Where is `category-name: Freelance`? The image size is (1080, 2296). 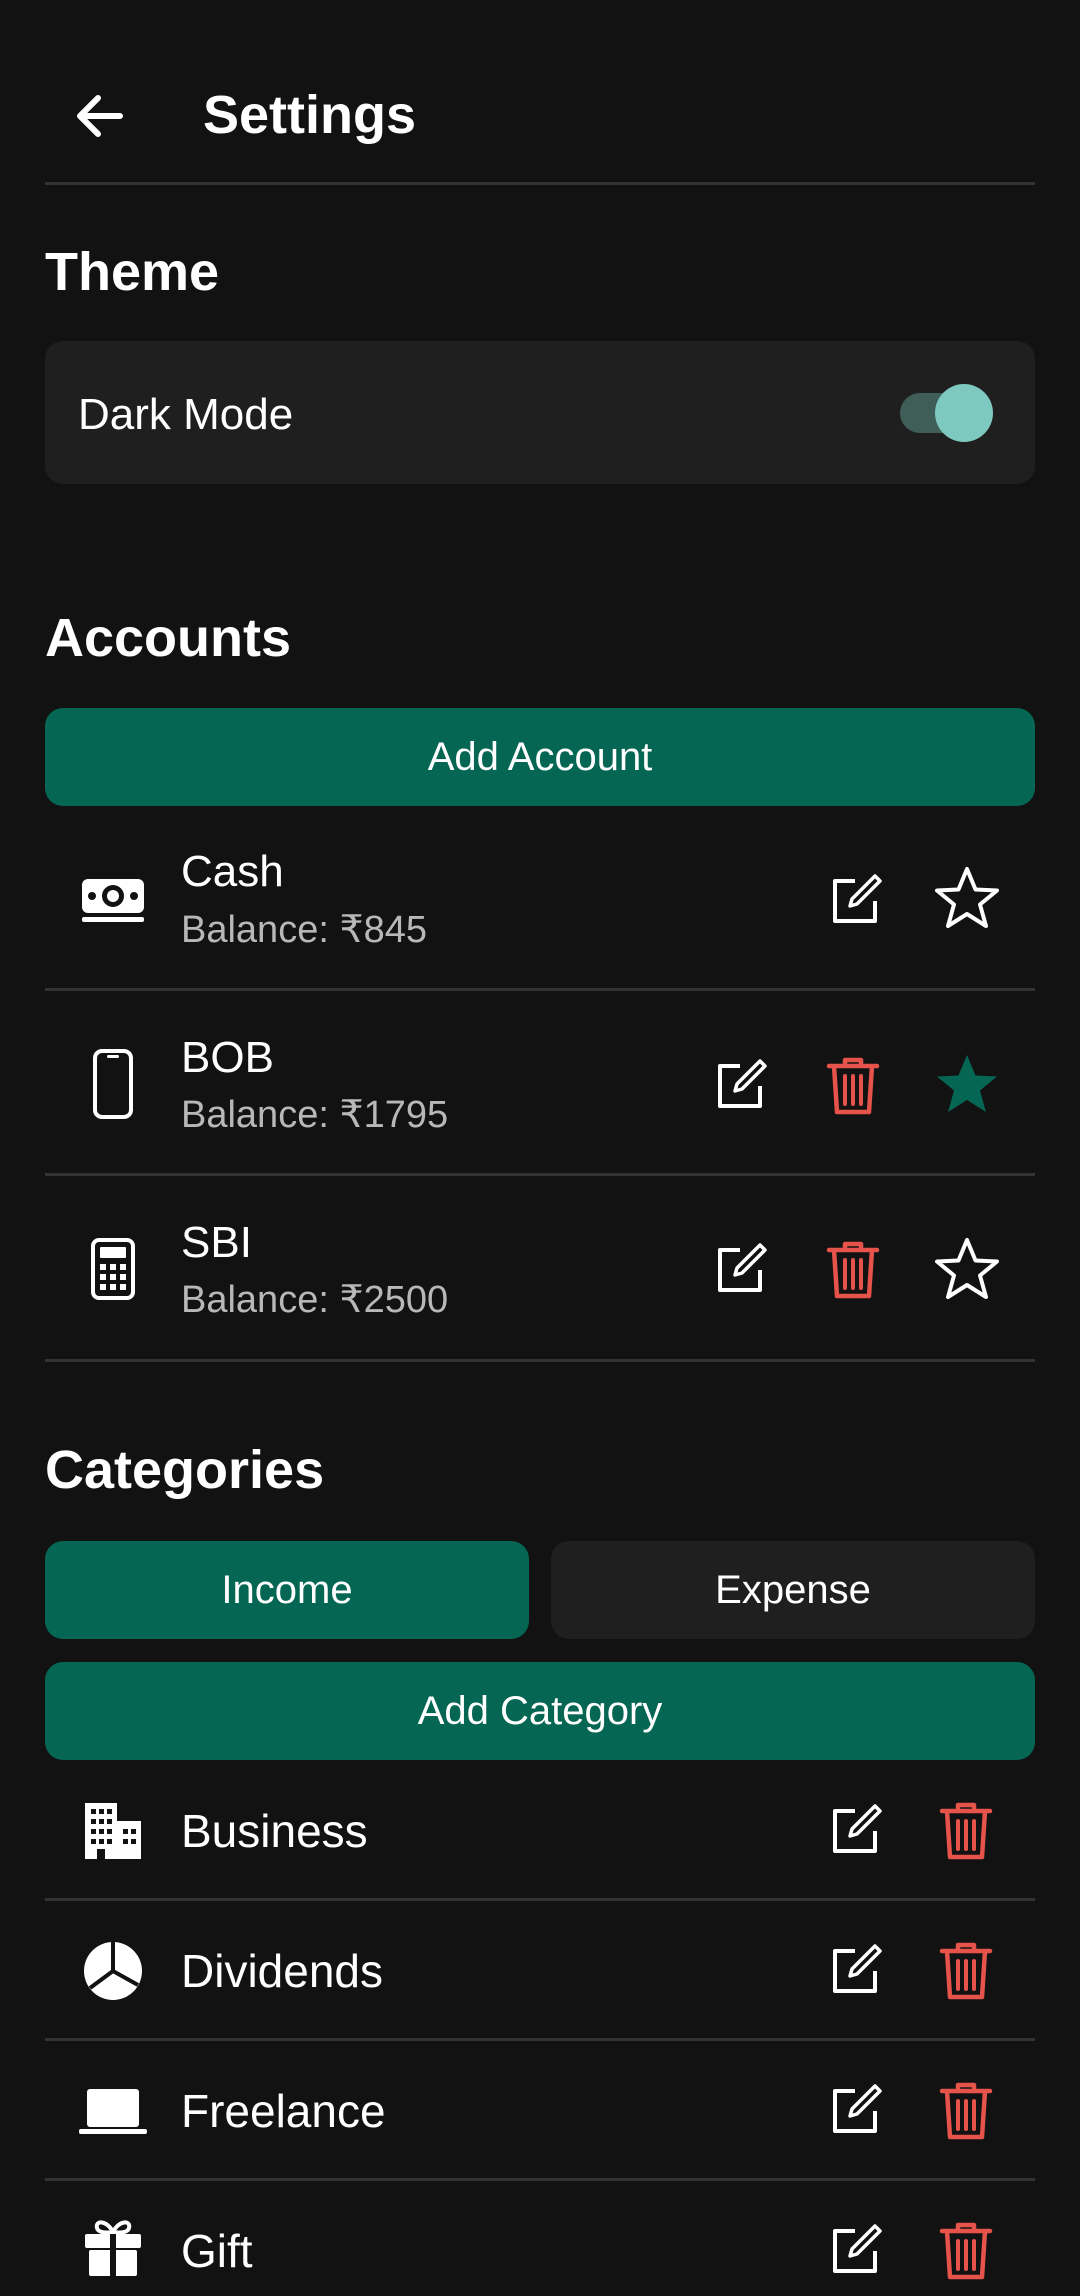
category-name: Freelance is located at coordinates (283, 2111).